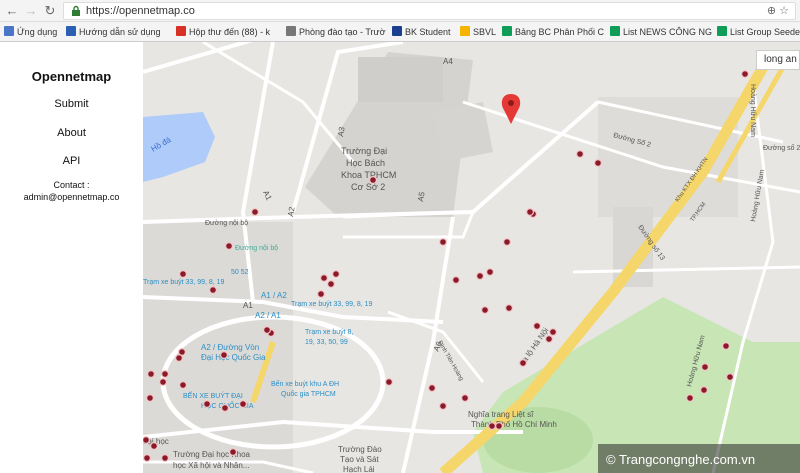 The image size is (800, 473). Describe the element at coordinates (305, 383) in the screenshot. I see `map-label-bus3-1: Bến xe buýt khu A ĐH` at that location.